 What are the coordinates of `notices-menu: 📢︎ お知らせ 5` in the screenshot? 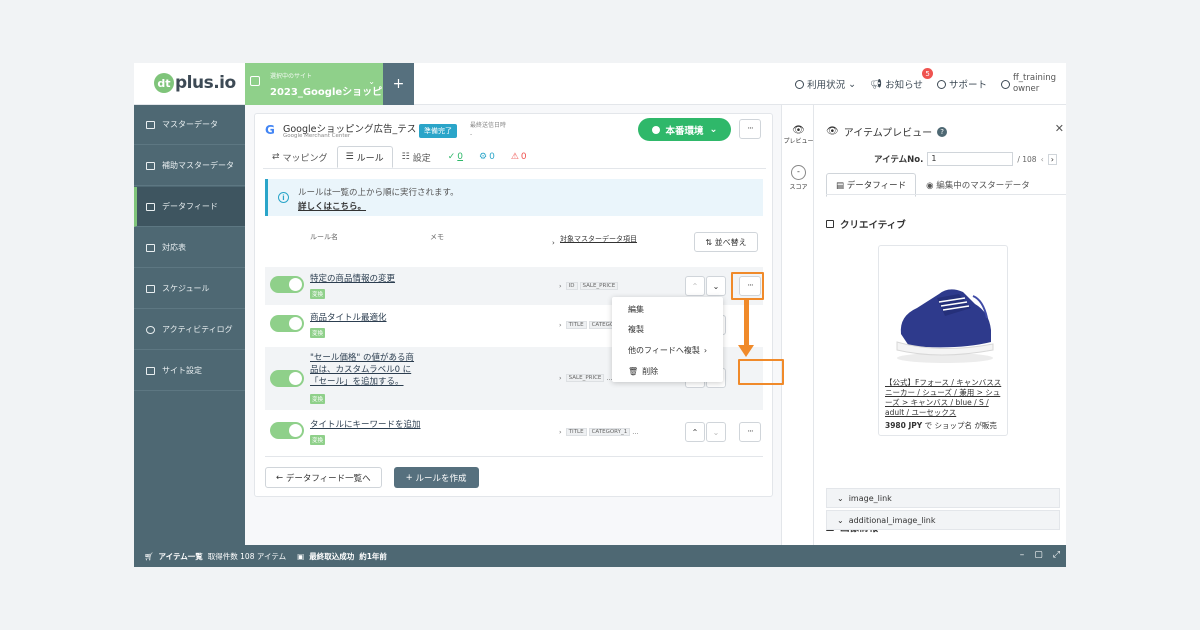 It's located at (902, 79).